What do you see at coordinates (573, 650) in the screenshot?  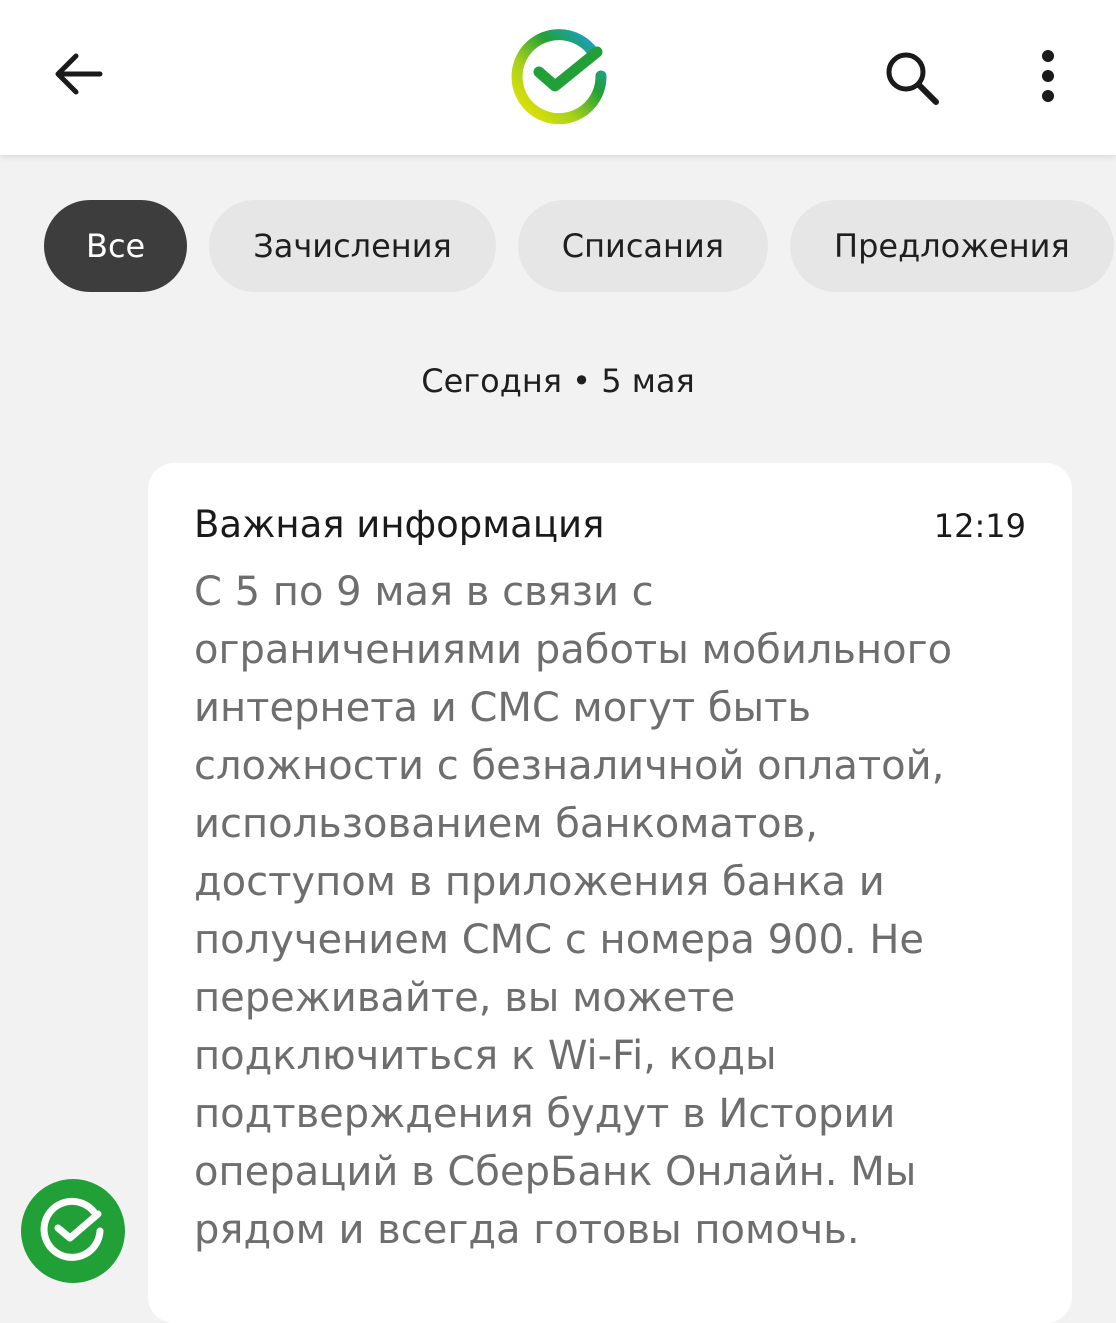 I see `message-line: ограничениями работы мобильного` at bounding box center [573, 650].